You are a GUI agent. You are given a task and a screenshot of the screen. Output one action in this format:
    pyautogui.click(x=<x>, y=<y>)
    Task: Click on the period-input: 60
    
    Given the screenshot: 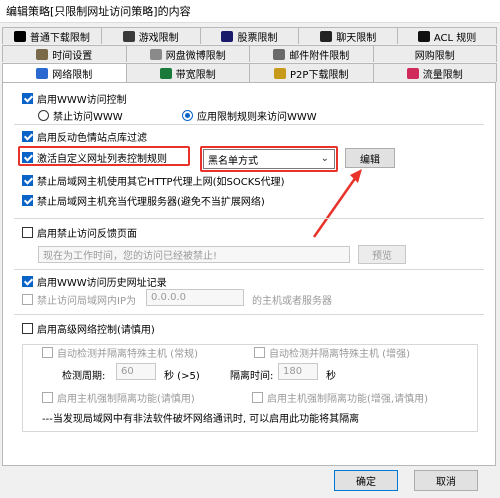 What is the action you would take?
    pyautogui.click(x=136, y=371)
    